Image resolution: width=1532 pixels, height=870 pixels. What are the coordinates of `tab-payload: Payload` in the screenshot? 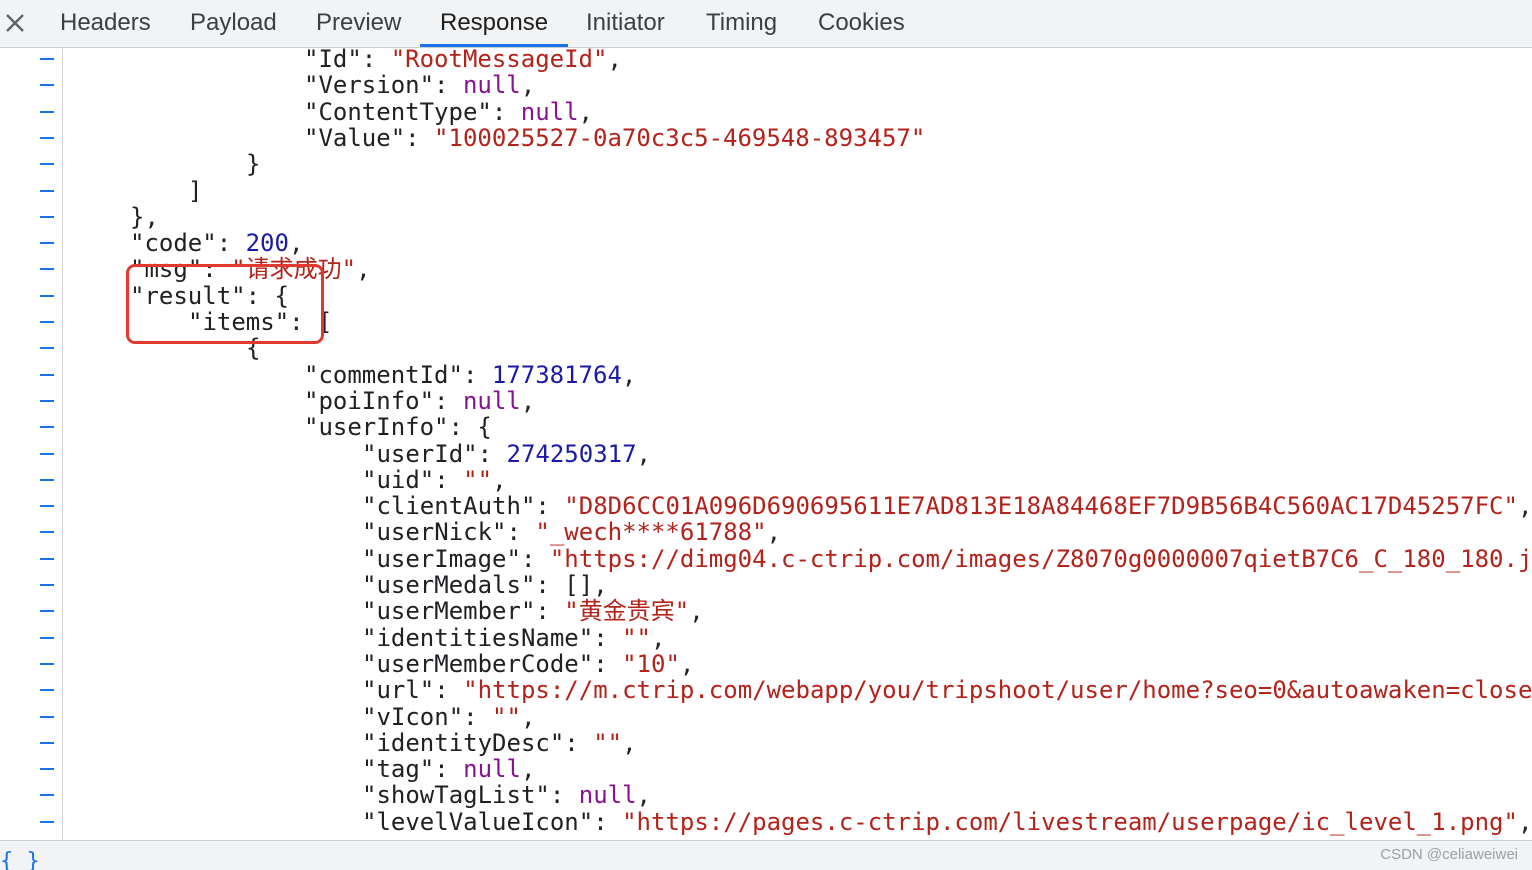 It's located at (233, 23).